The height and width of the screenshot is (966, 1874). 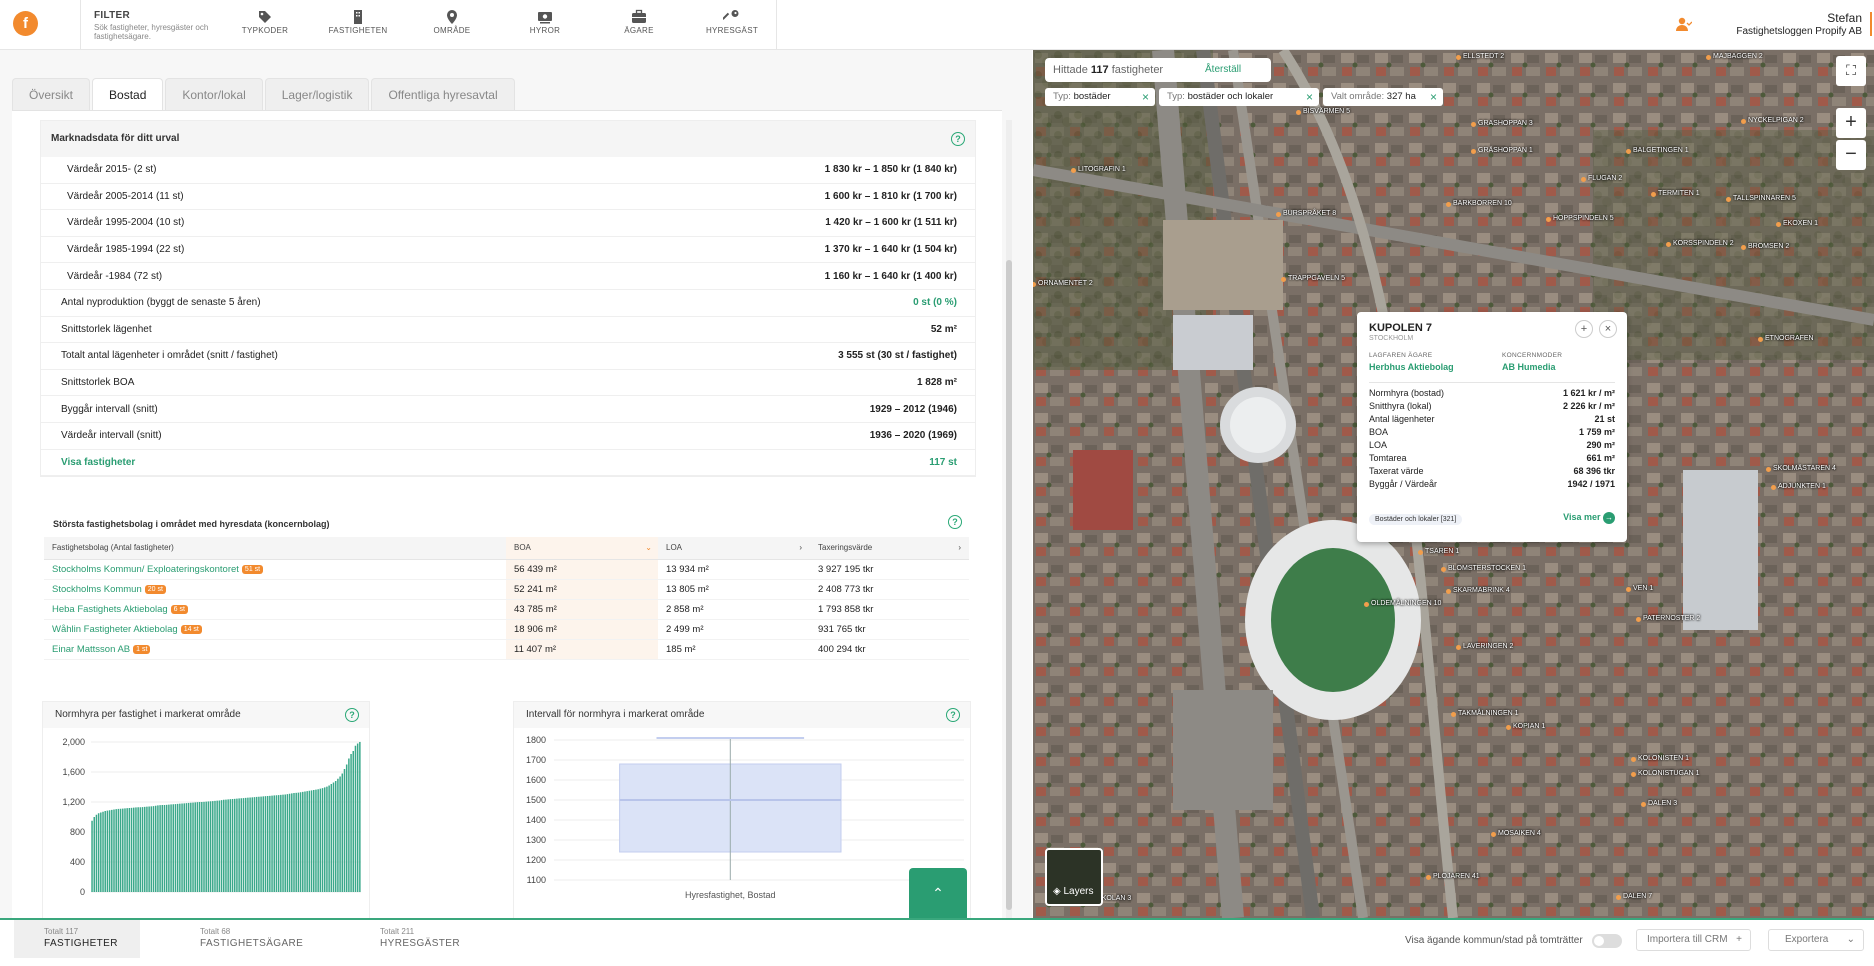 I want to click on app-logo-icon: f, so click(x=25, y=23).